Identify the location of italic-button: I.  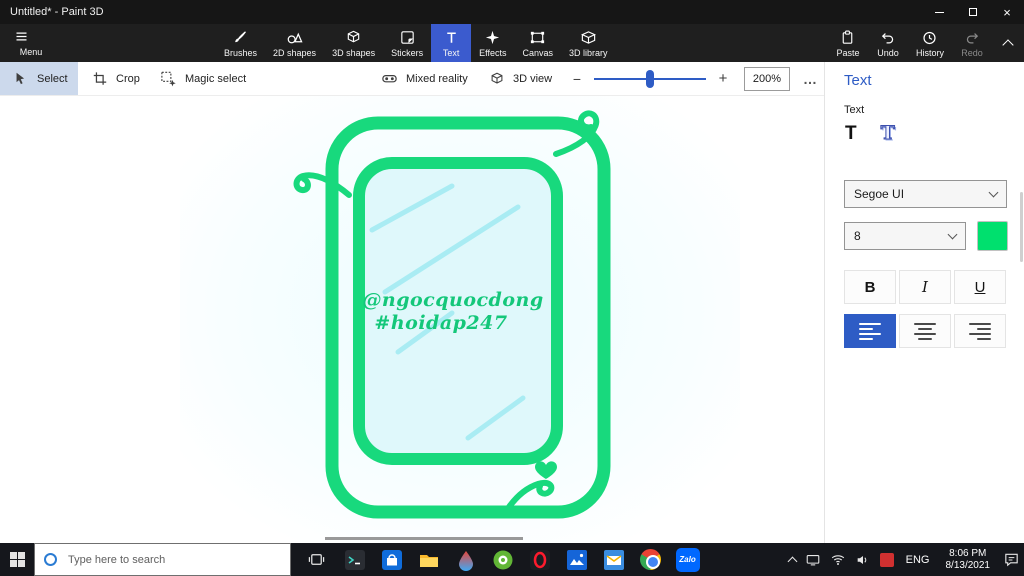
(925, 287).